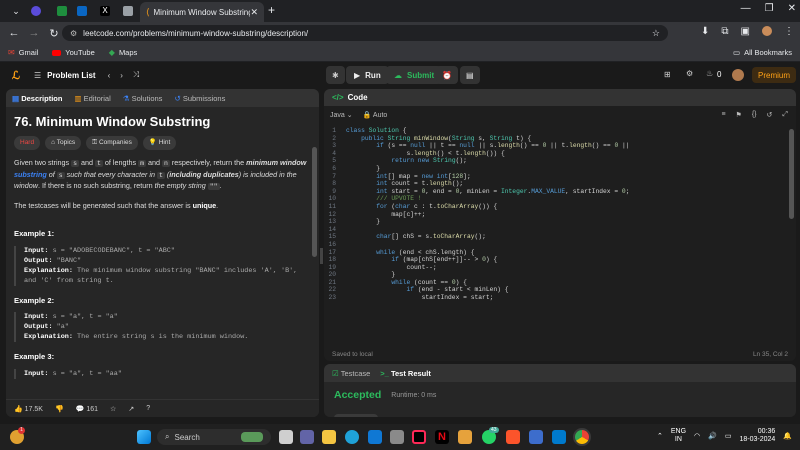  Describe the element at coordinates (71, 75) in the screenshot. I see `problem-list-link: Problem List` at that location.